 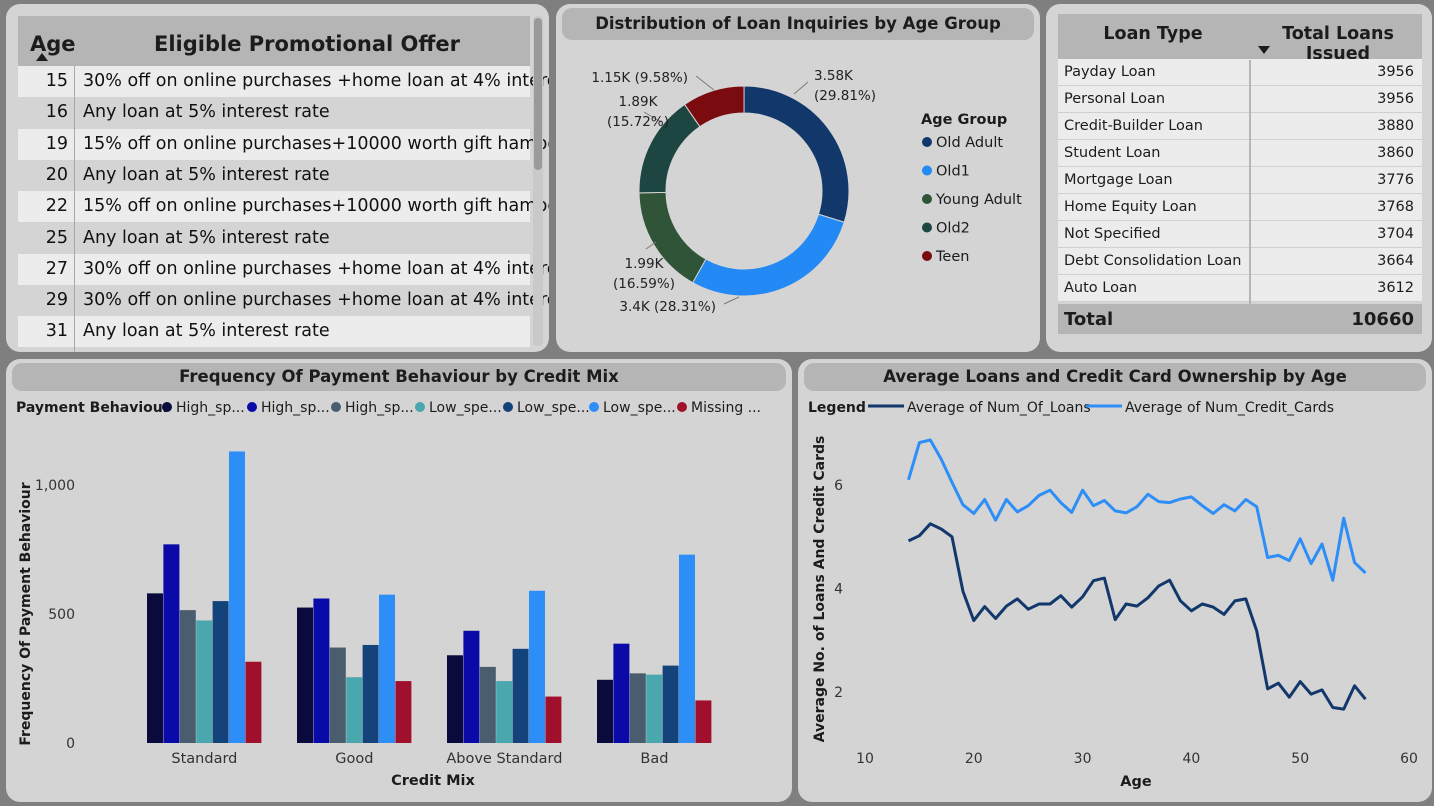 What do you see at coordinates (93, 408) in the screenshot?
I see `bar-legend-title: Payment Behaviour` at bounding box center [93, 408].